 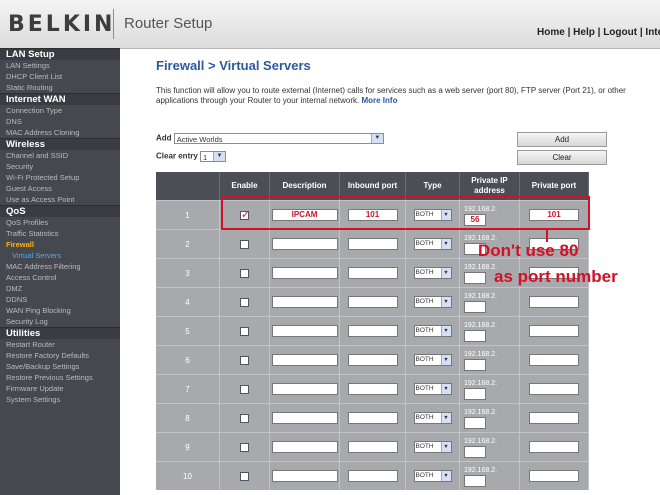 What do you see at coordinates (60, 266) in the screenshot?
I see `sidebar-item-mac-address-filtering: MAC Address Filtering` at bounding box center [60, 266].